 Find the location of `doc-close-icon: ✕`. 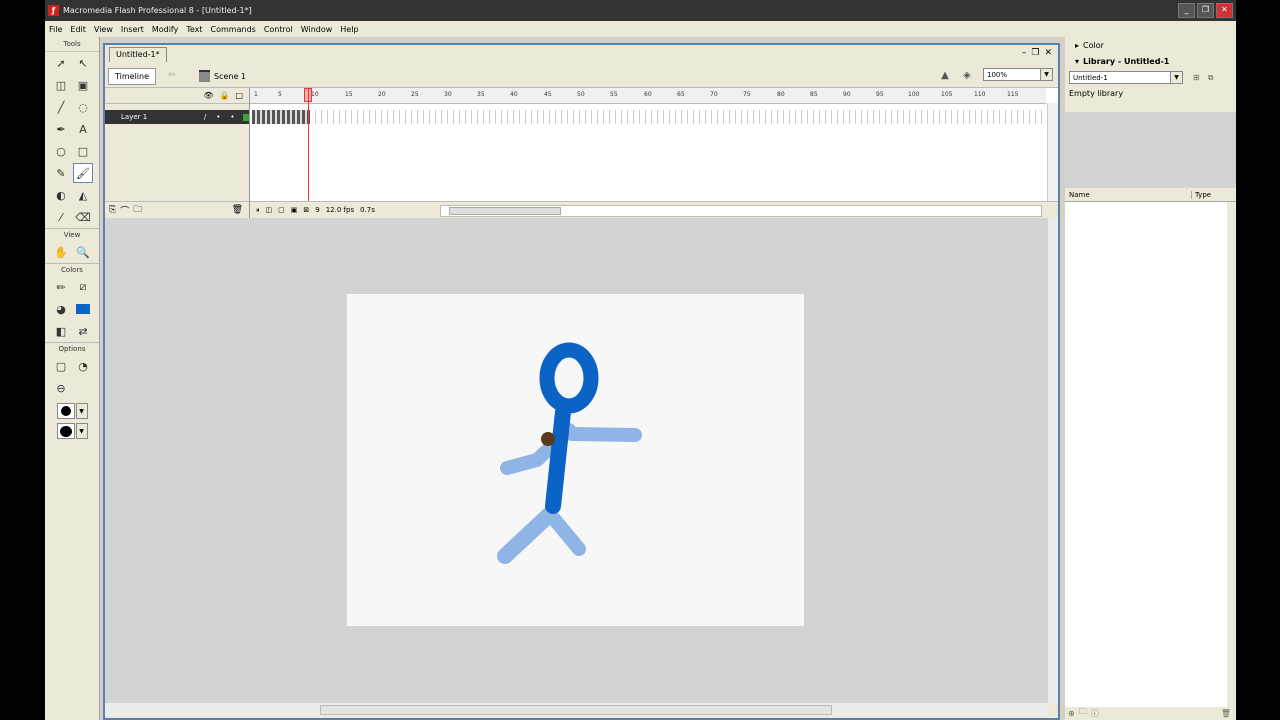

doc-close-icon: ✕ is located at coordinates (1048, 53).